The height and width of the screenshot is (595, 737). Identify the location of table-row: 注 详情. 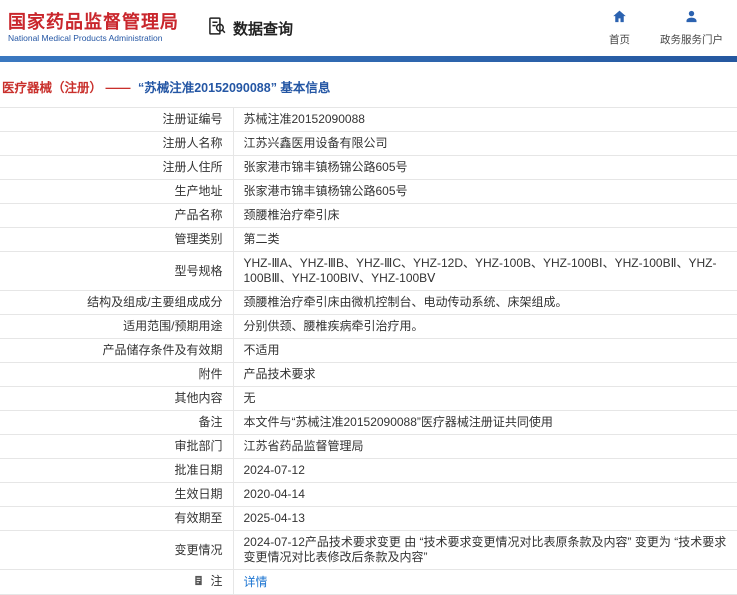
(368, 582).